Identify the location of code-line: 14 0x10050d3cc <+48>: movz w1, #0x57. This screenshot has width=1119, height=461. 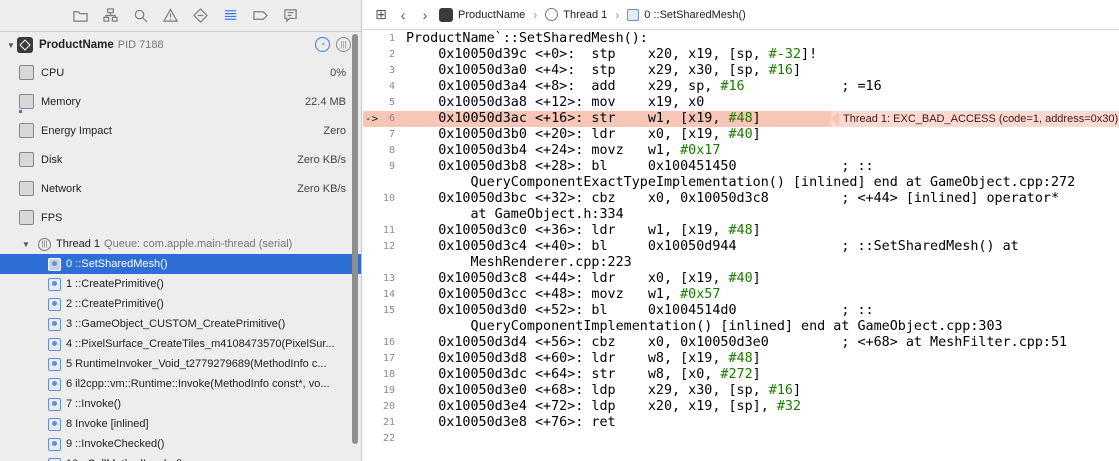
(741, 295).